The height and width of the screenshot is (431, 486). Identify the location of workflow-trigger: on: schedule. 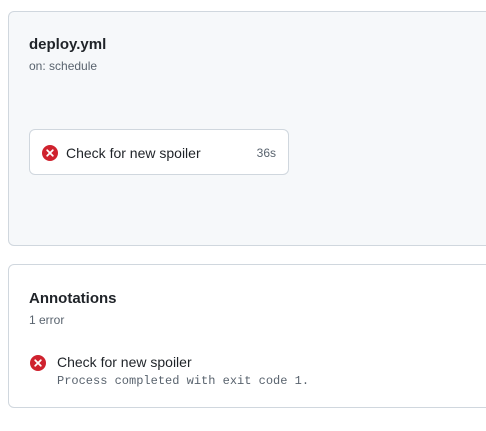
(63, 66).